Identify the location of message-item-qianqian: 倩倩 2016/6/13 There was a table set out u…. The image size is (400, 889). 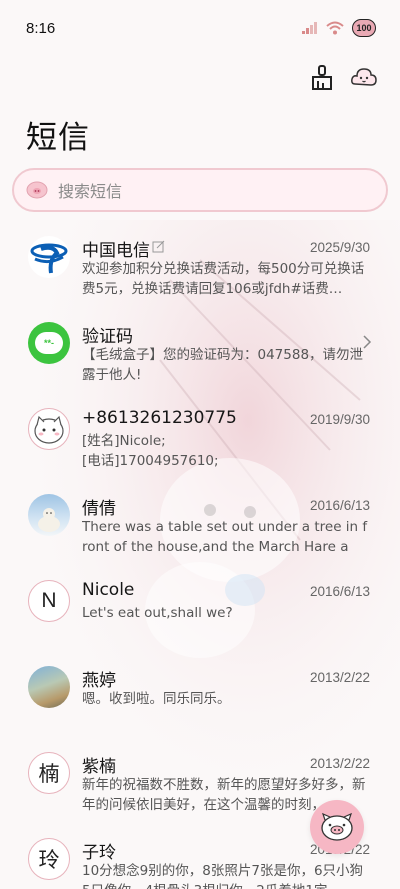
(200, 527).